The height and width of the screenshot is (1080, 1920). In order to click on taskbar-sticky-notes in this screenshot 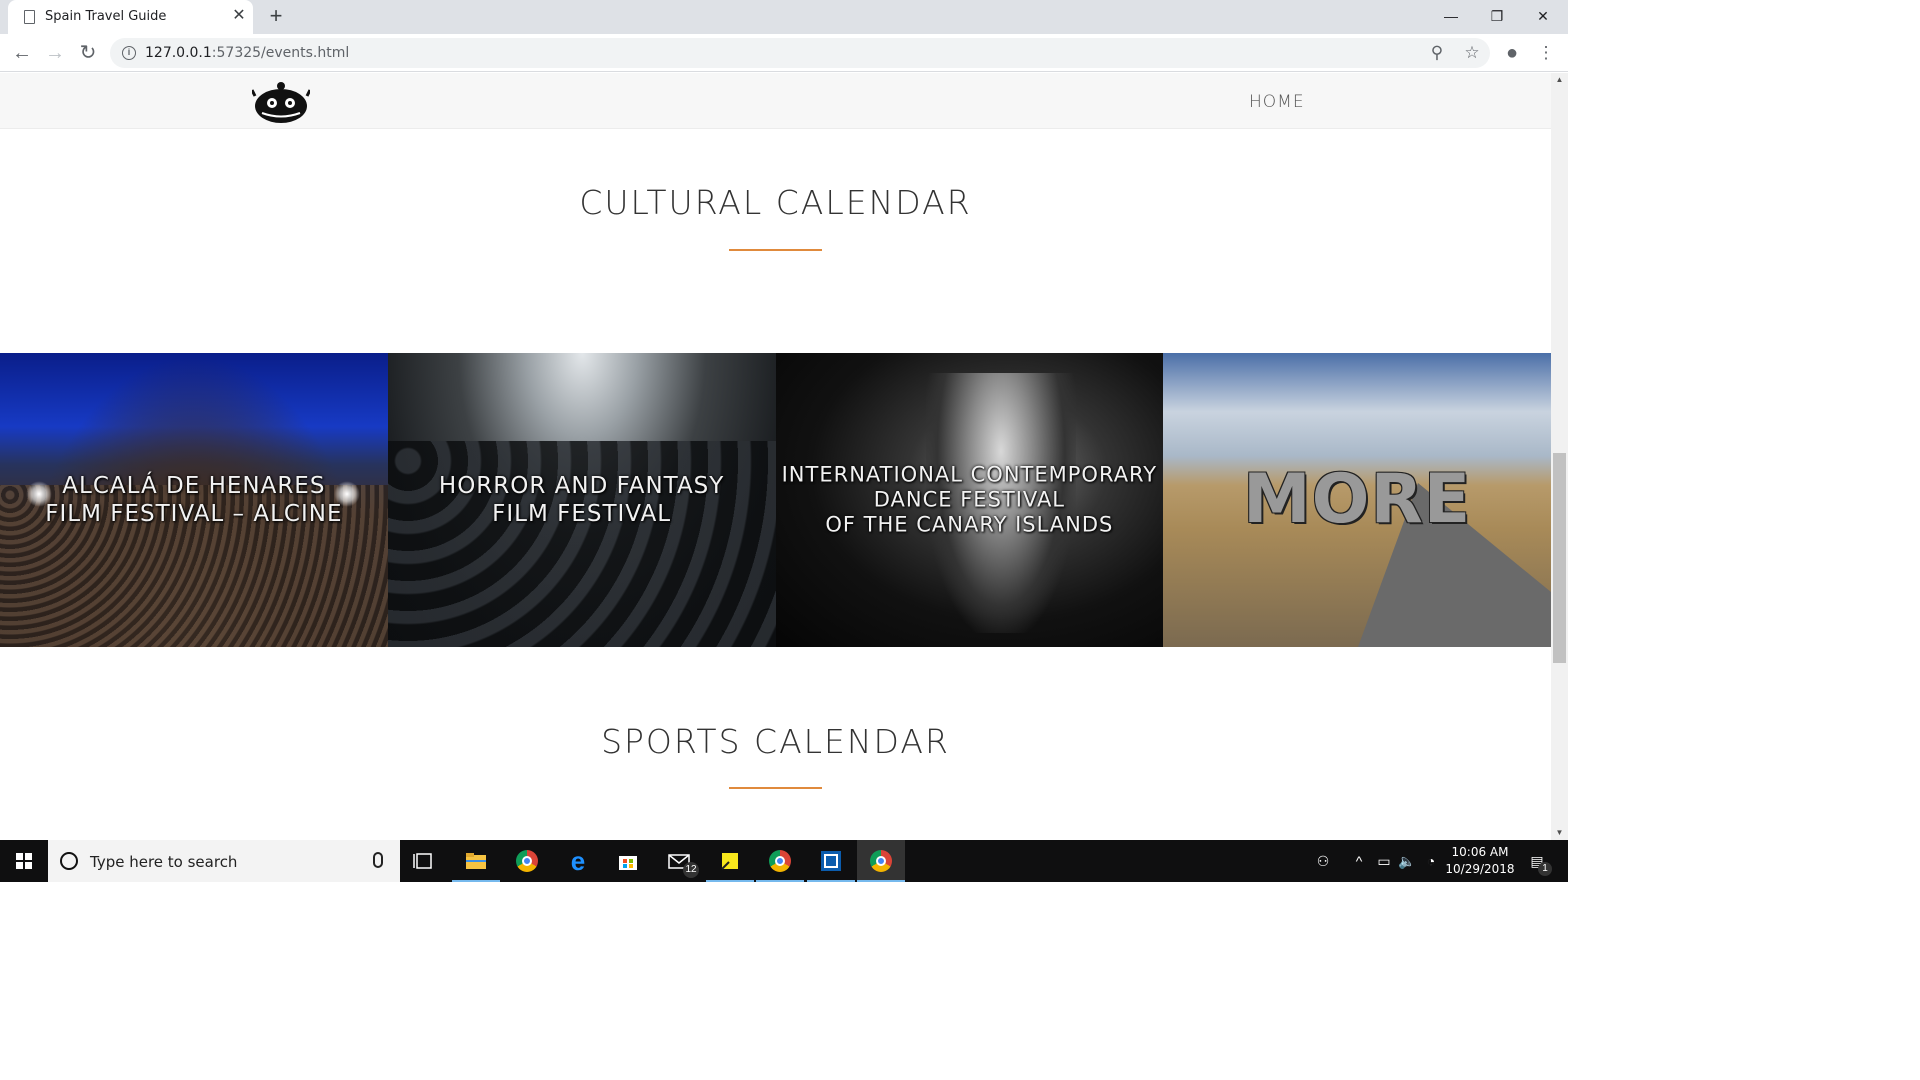, I will do `click(730, 861)`.